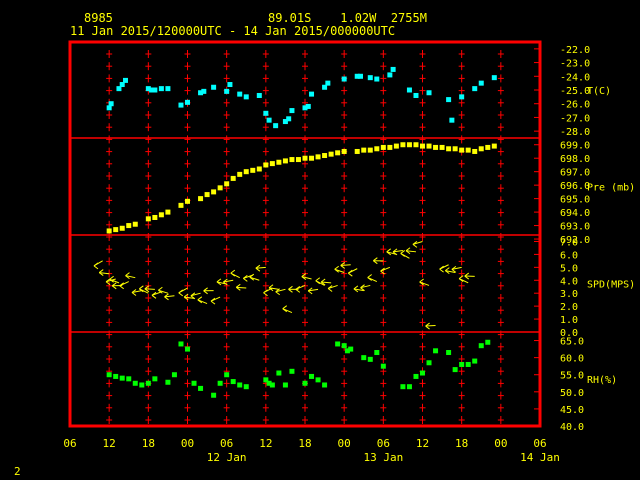 Image resolution: width=640 pixels, height=480 pixels. Describe the element at coordinates (572, 410) in the screenshot. I see `y-tick-label: 45.0` at that location.